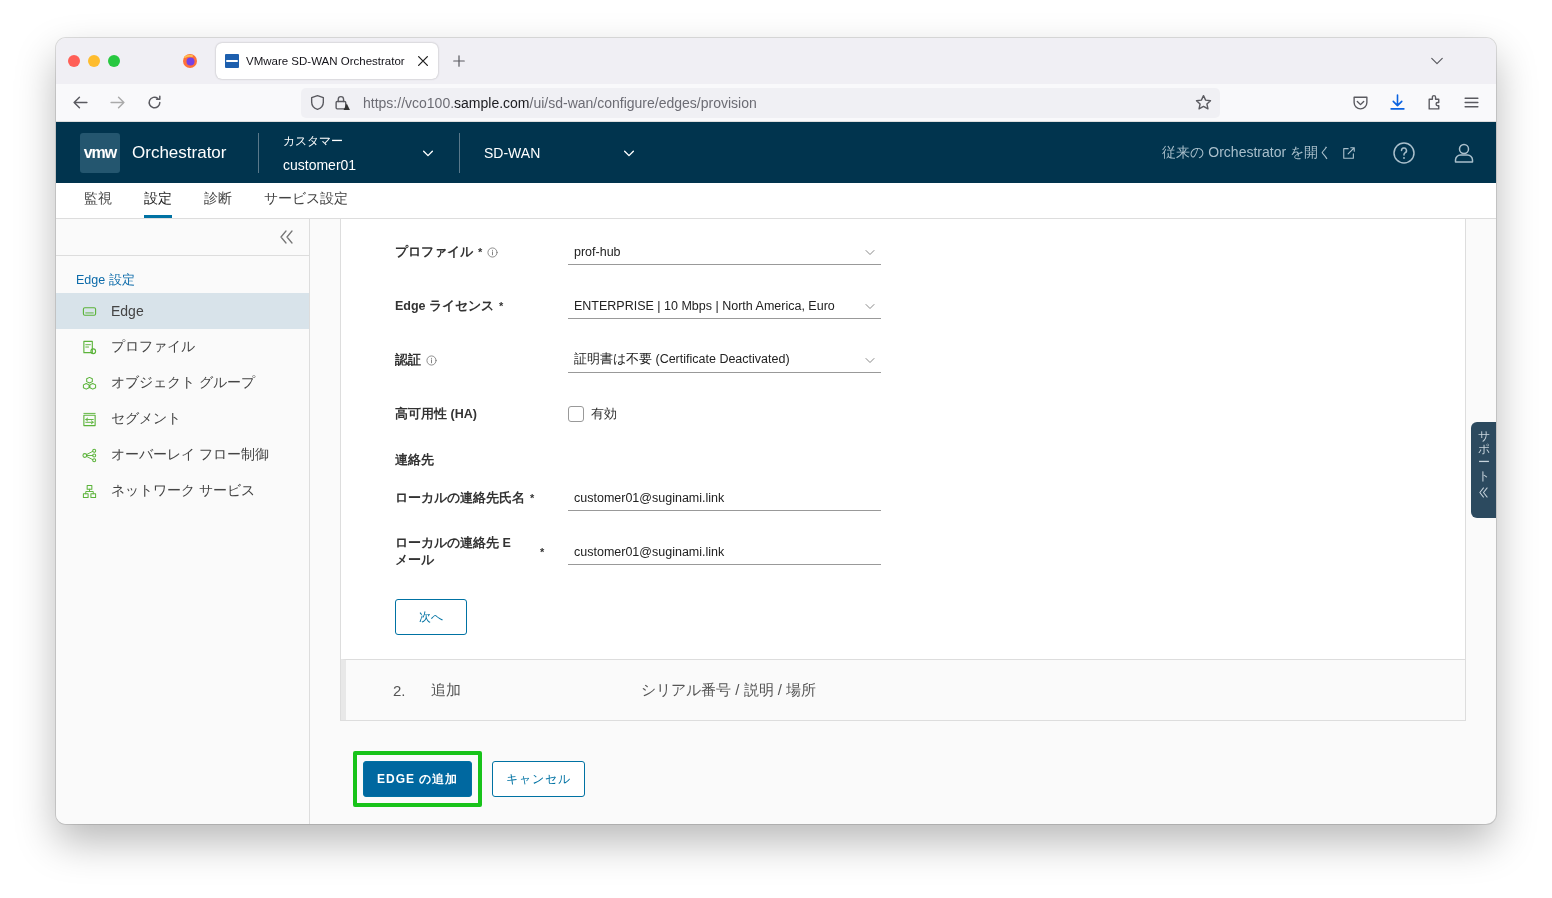 This screenshot has width=1552, height=898. Describe the element at coordinates (724, 306) in the screenshot. I see `select-field: ENTERPRISE | 10 Mbps | North America, Euro` at that location.